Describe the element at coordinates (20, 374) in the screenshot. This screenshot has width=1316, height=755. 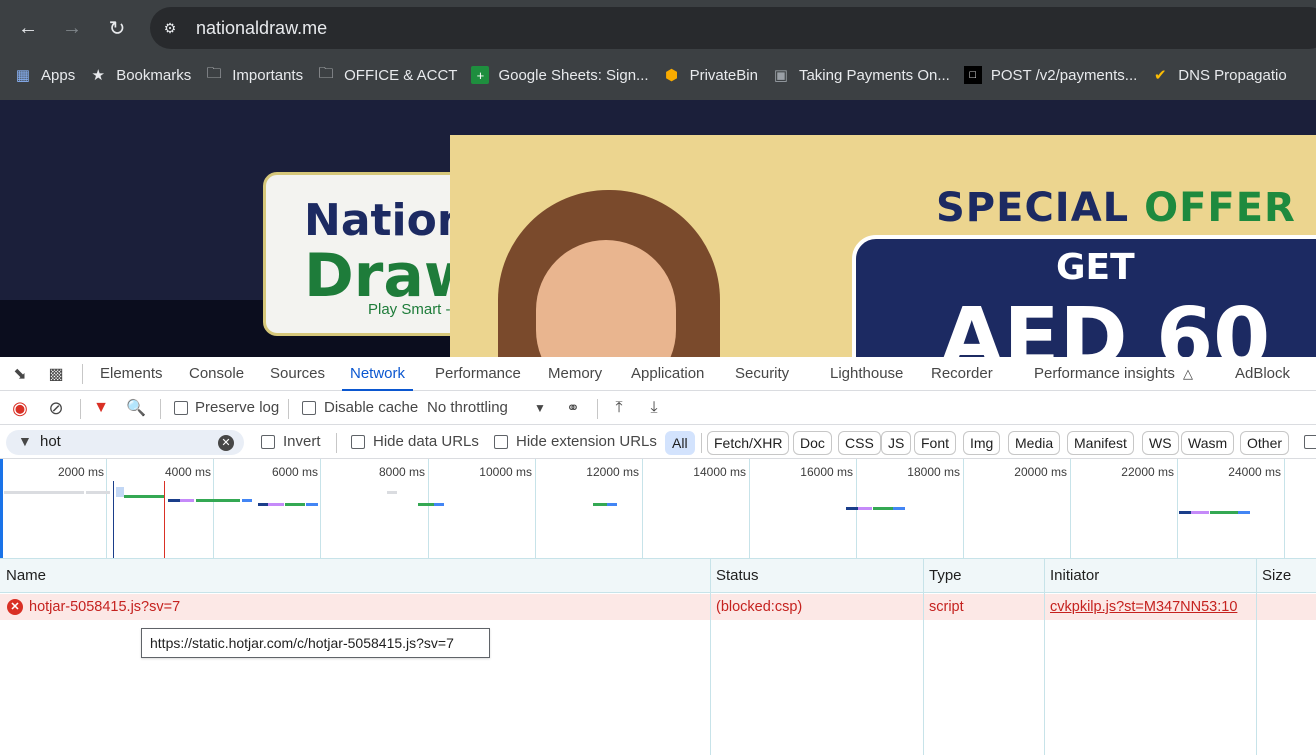
I see `inspect-element-icon: ⬊` at that location.